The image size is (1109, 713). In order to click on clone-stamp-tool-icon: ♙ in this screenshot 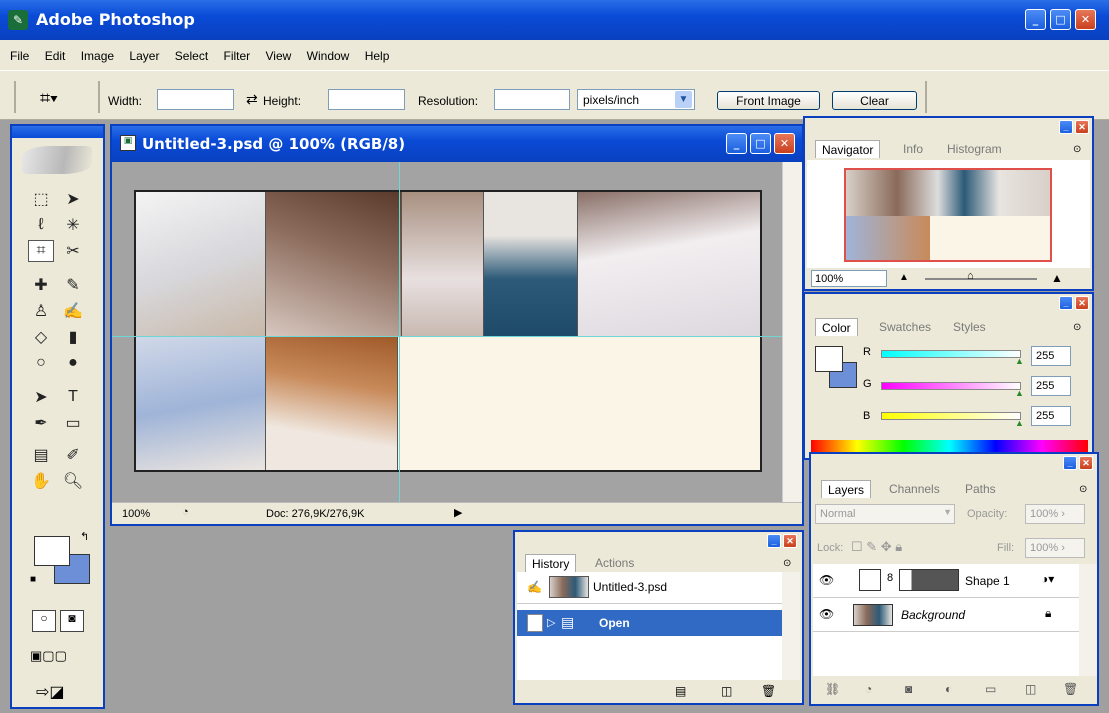, I will do `click(41, 311)`.